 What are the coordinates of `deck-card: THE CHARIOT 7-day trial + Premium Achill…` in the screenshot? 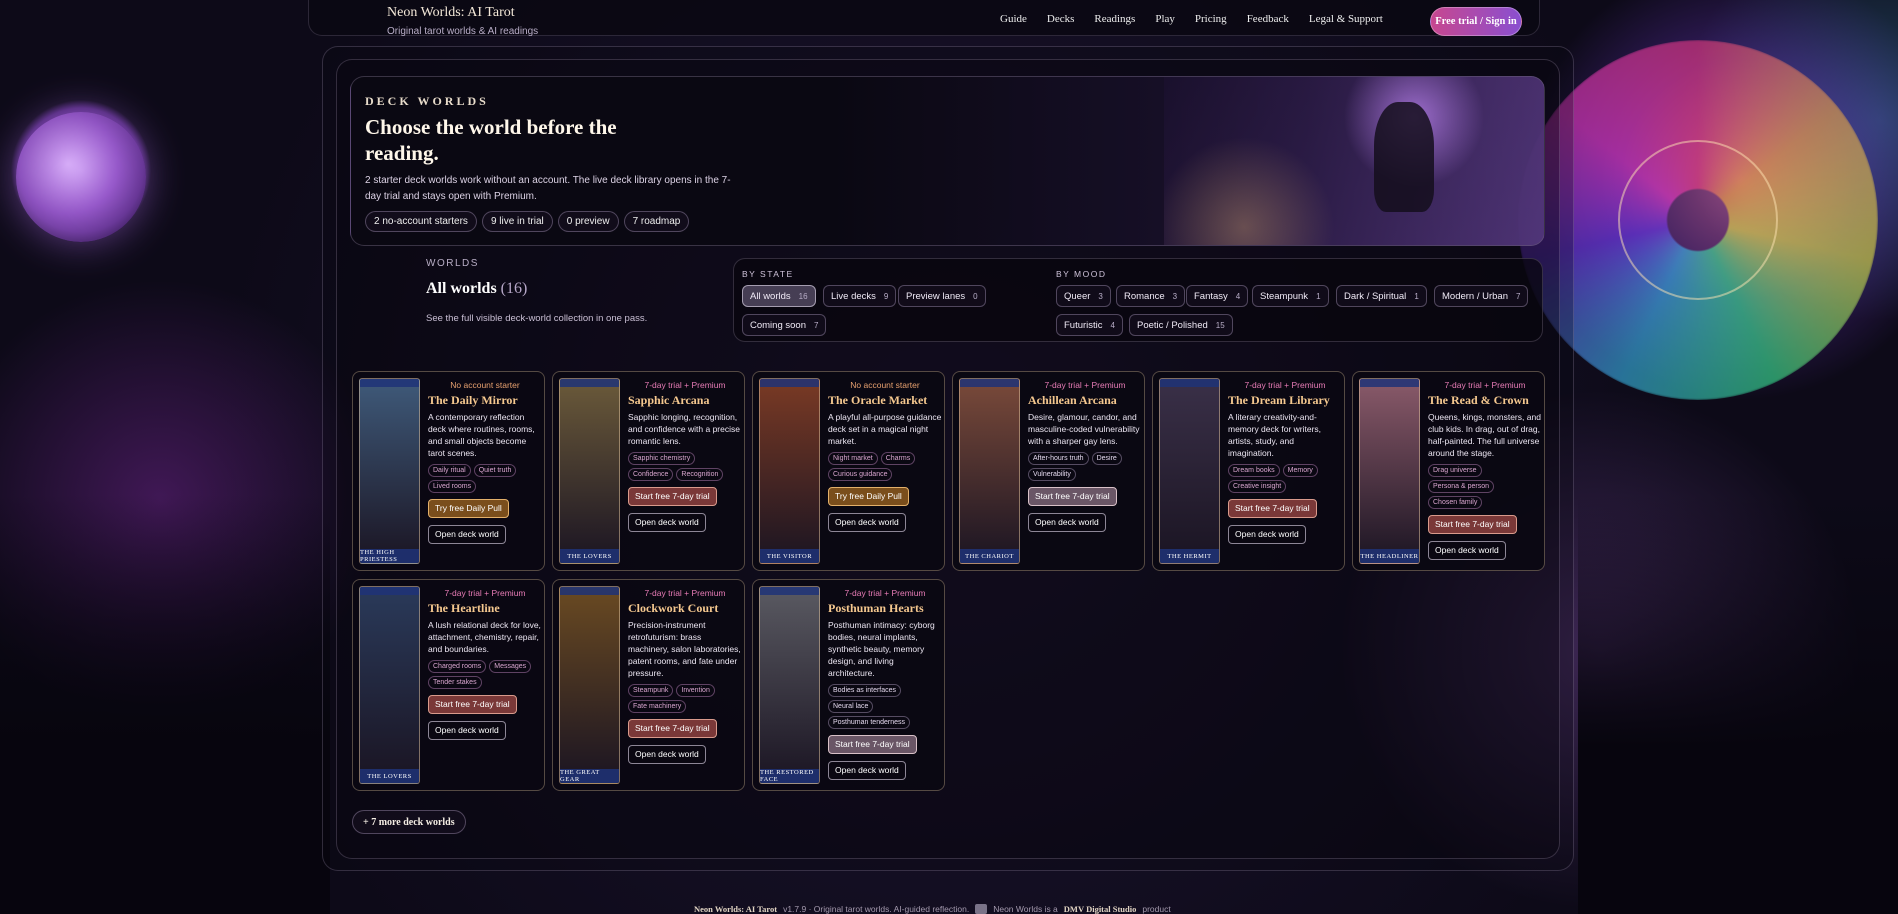 It's located at (1048, 471).